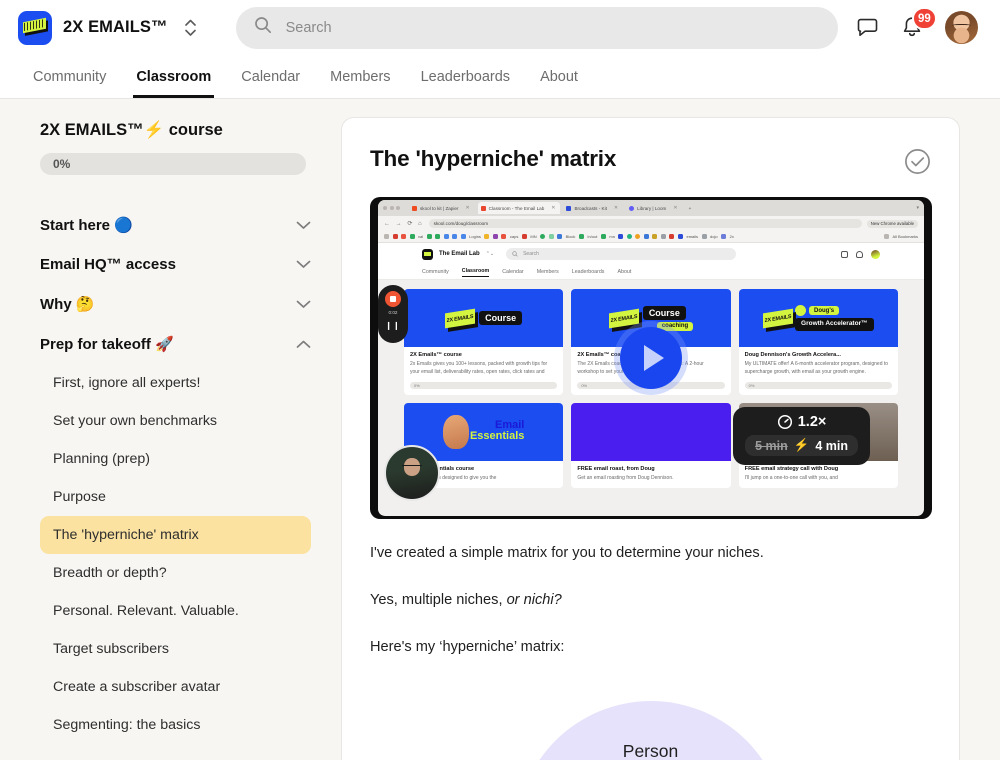 The width and height of the screenshot is (1000, 760). I want to click on bookmark-label: MN, so click(533, 236).